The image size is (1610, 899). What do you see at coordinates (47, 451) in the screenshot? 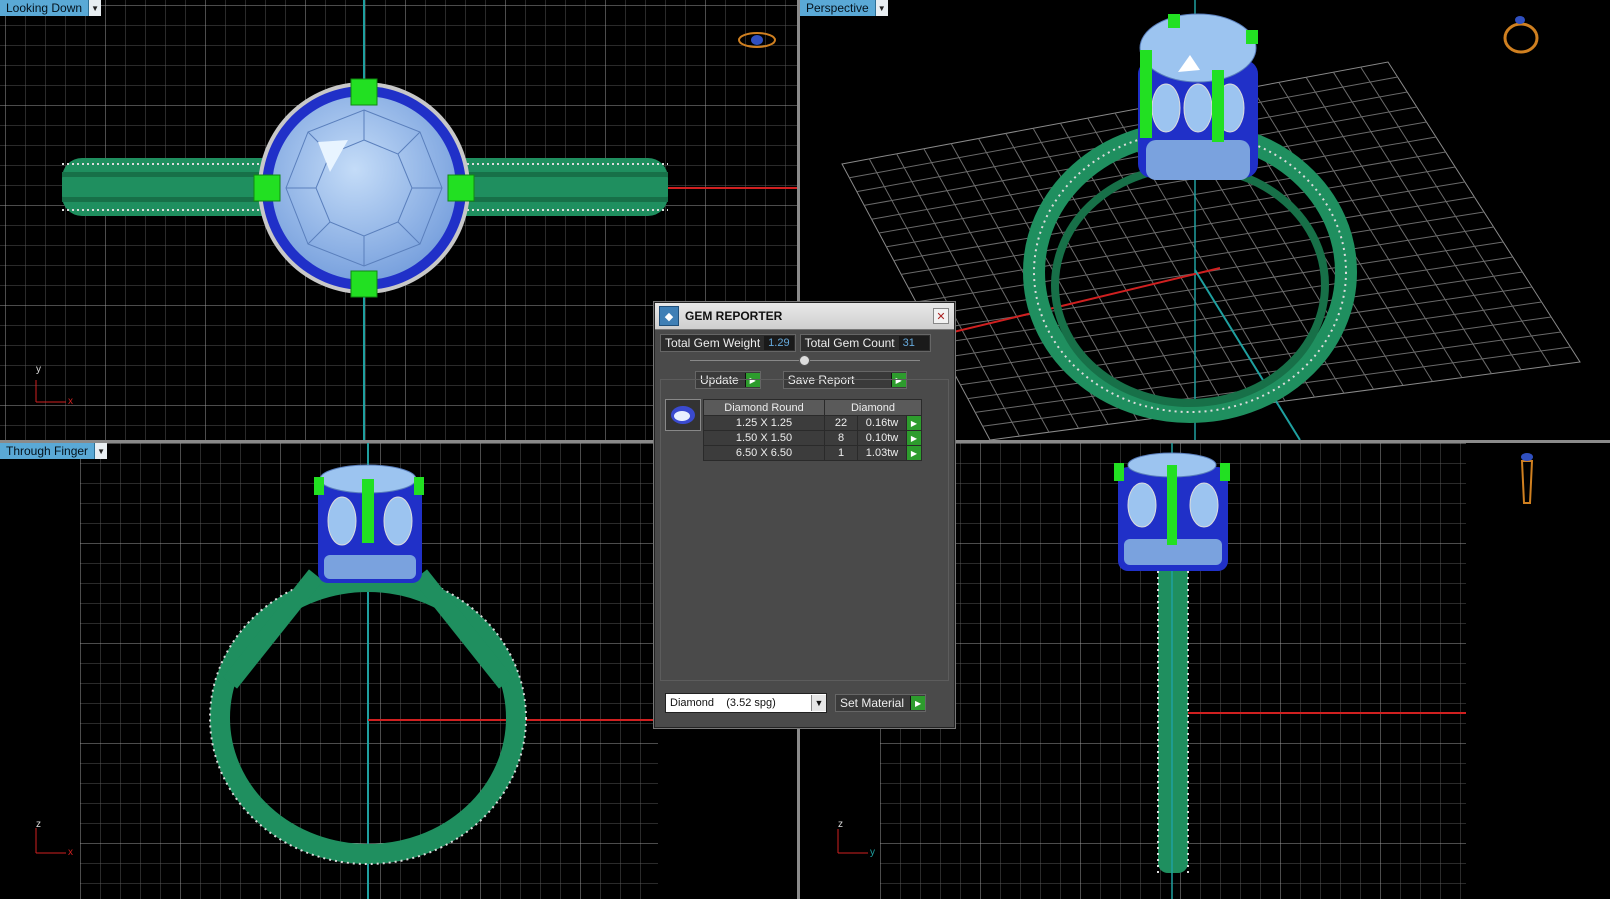
I see `viewport-label: Through Finger` at bounding box center [47, 451].